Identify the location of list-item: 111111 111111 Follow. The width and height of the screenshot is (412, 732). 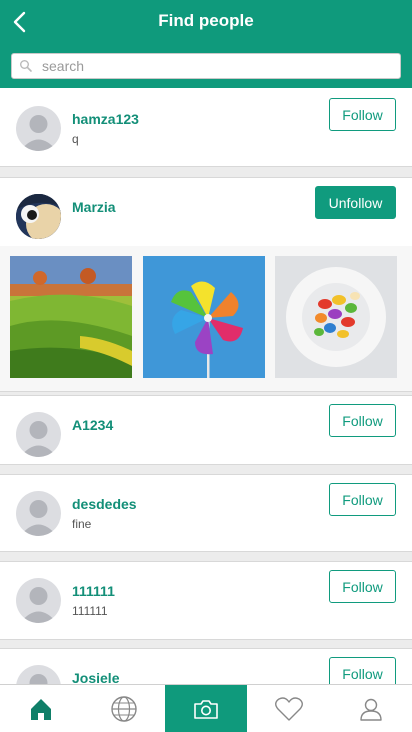
(206, 600).